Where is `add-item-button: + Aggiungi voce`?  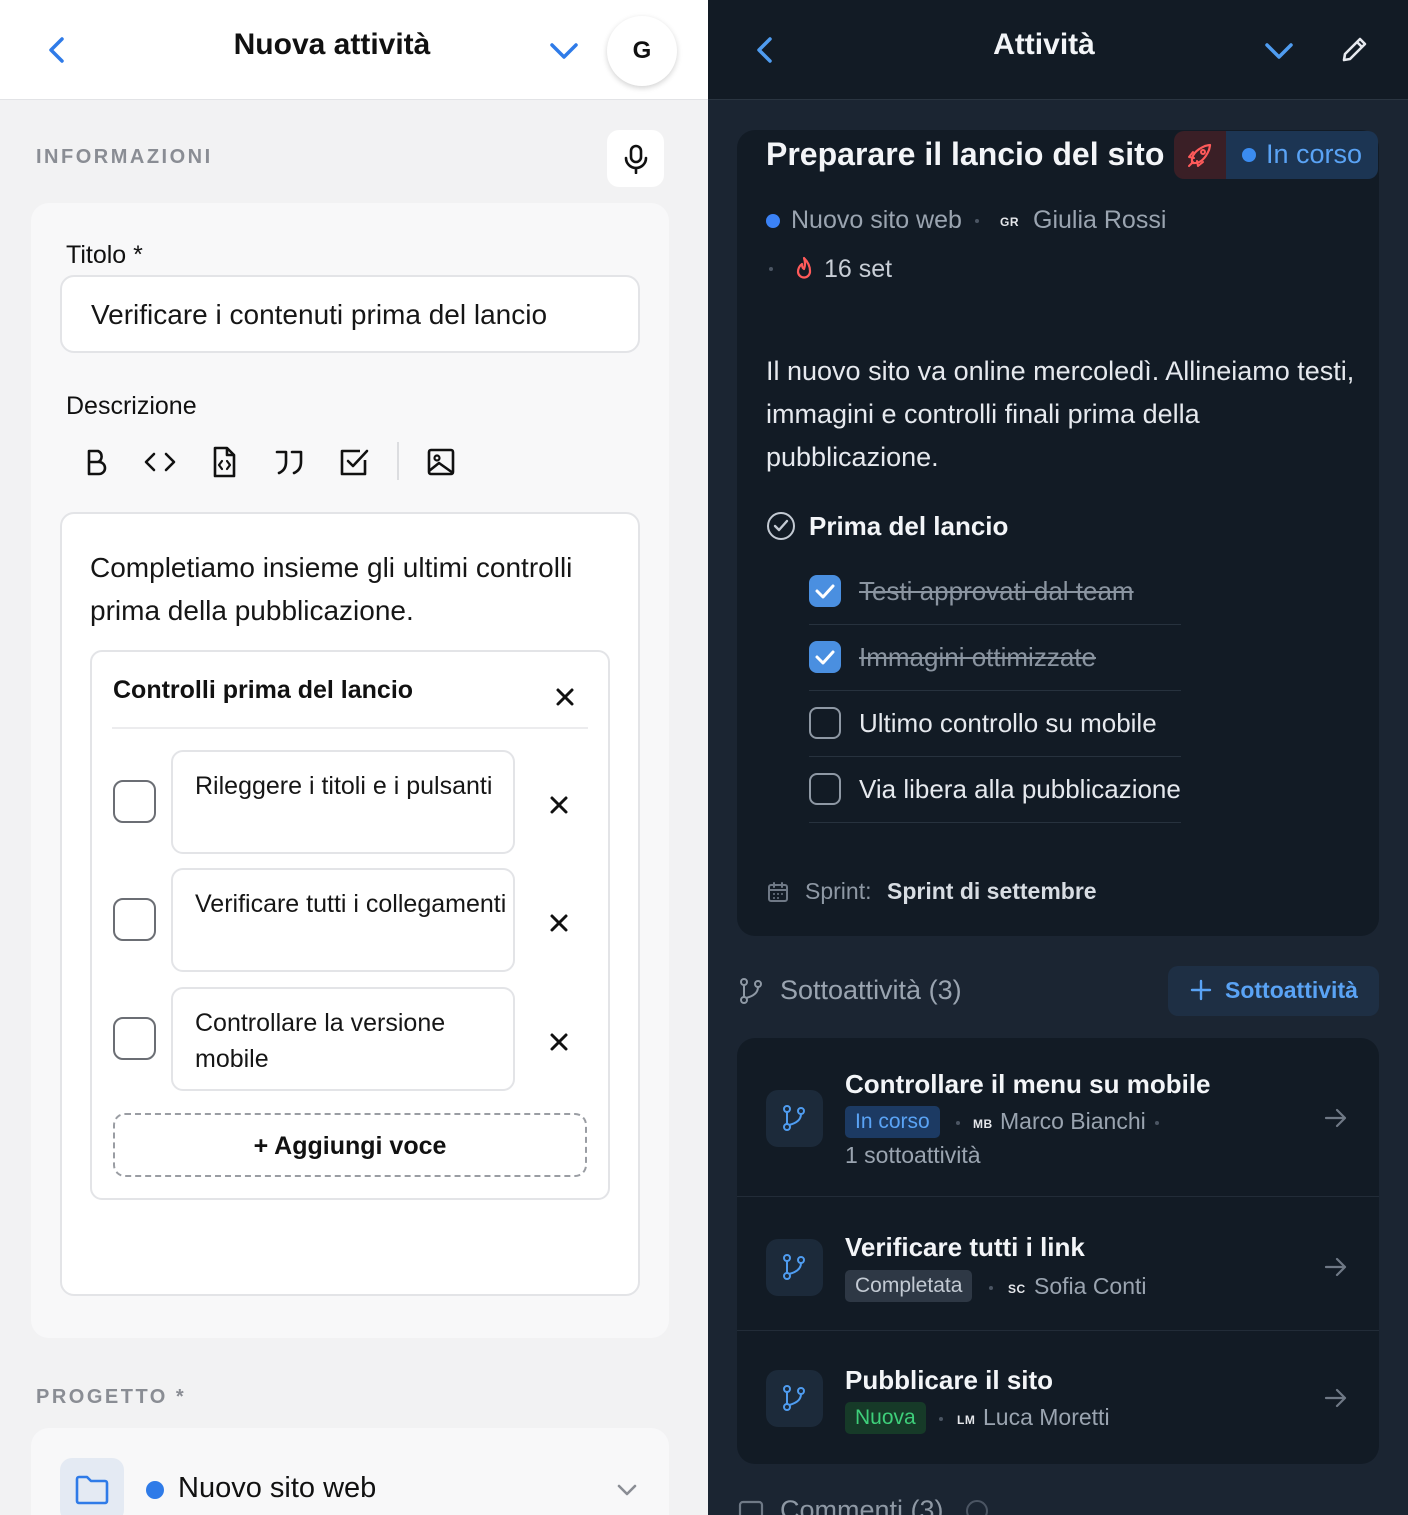
add-item-button: + Aggiungi voce is located at coordinates (350, 1145).